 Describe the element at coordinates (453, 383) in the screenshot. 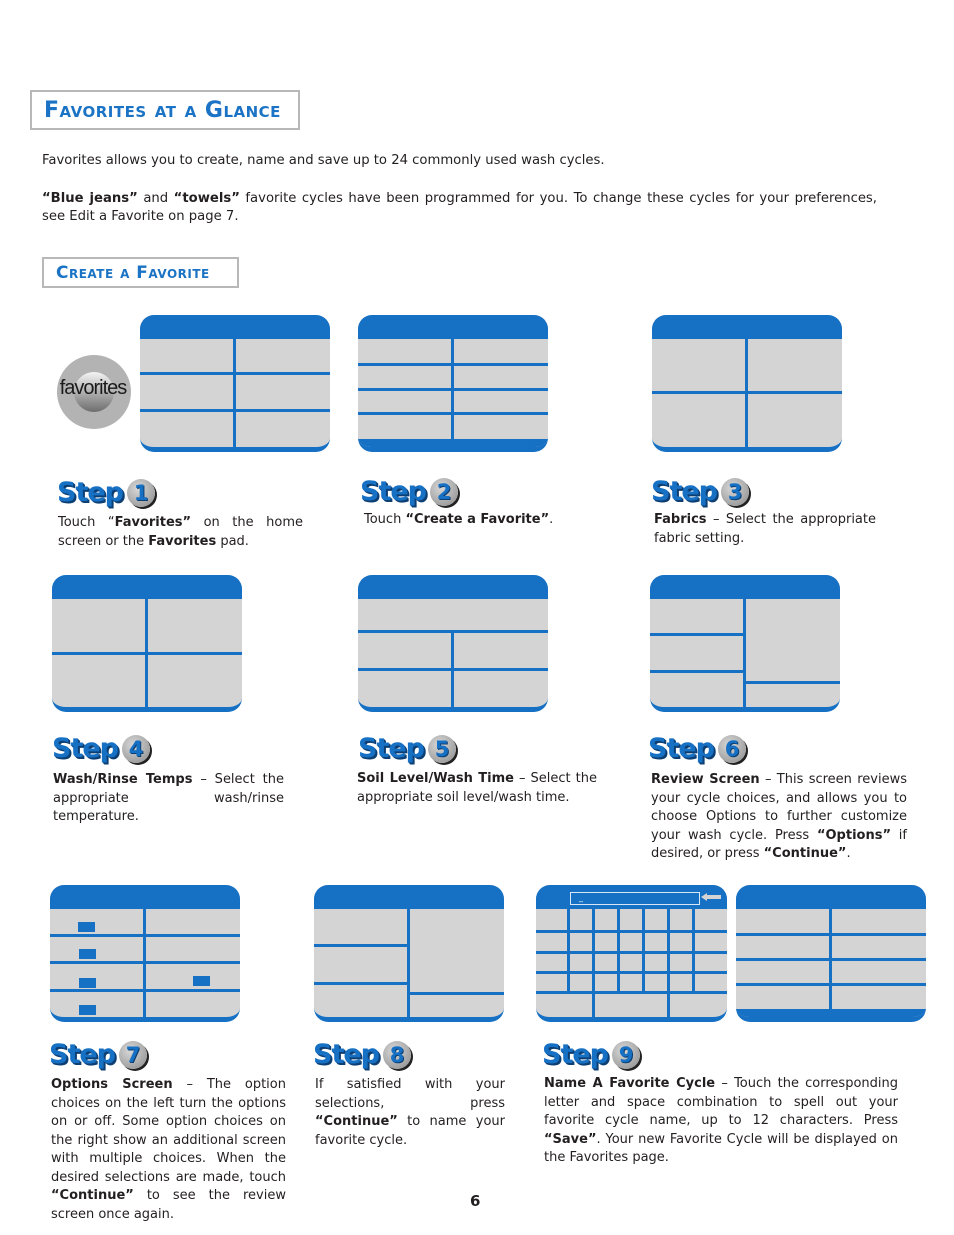

I see `screen-step-2-favorites` at that location.